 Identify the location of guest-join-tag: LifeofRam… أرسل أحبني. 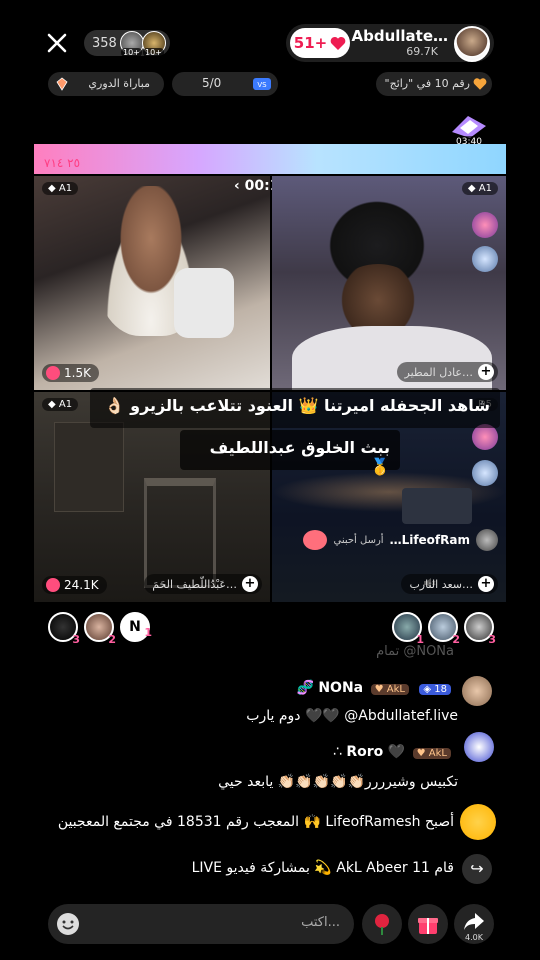
(395, 540).